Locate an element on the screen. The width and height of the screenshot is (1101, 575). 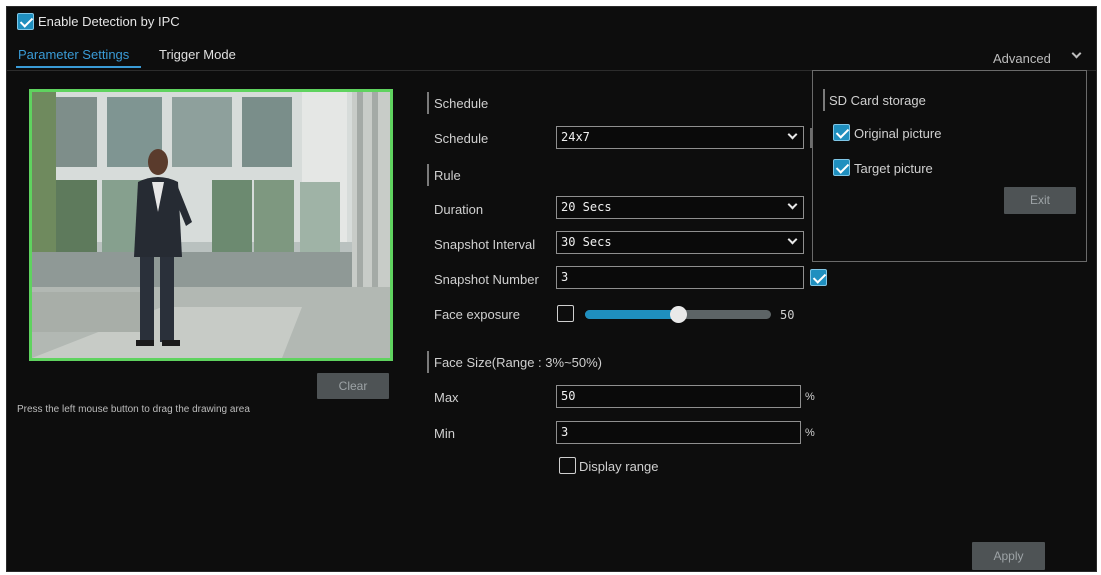
display-range-label: Display range is located at coordinates (619, 466).